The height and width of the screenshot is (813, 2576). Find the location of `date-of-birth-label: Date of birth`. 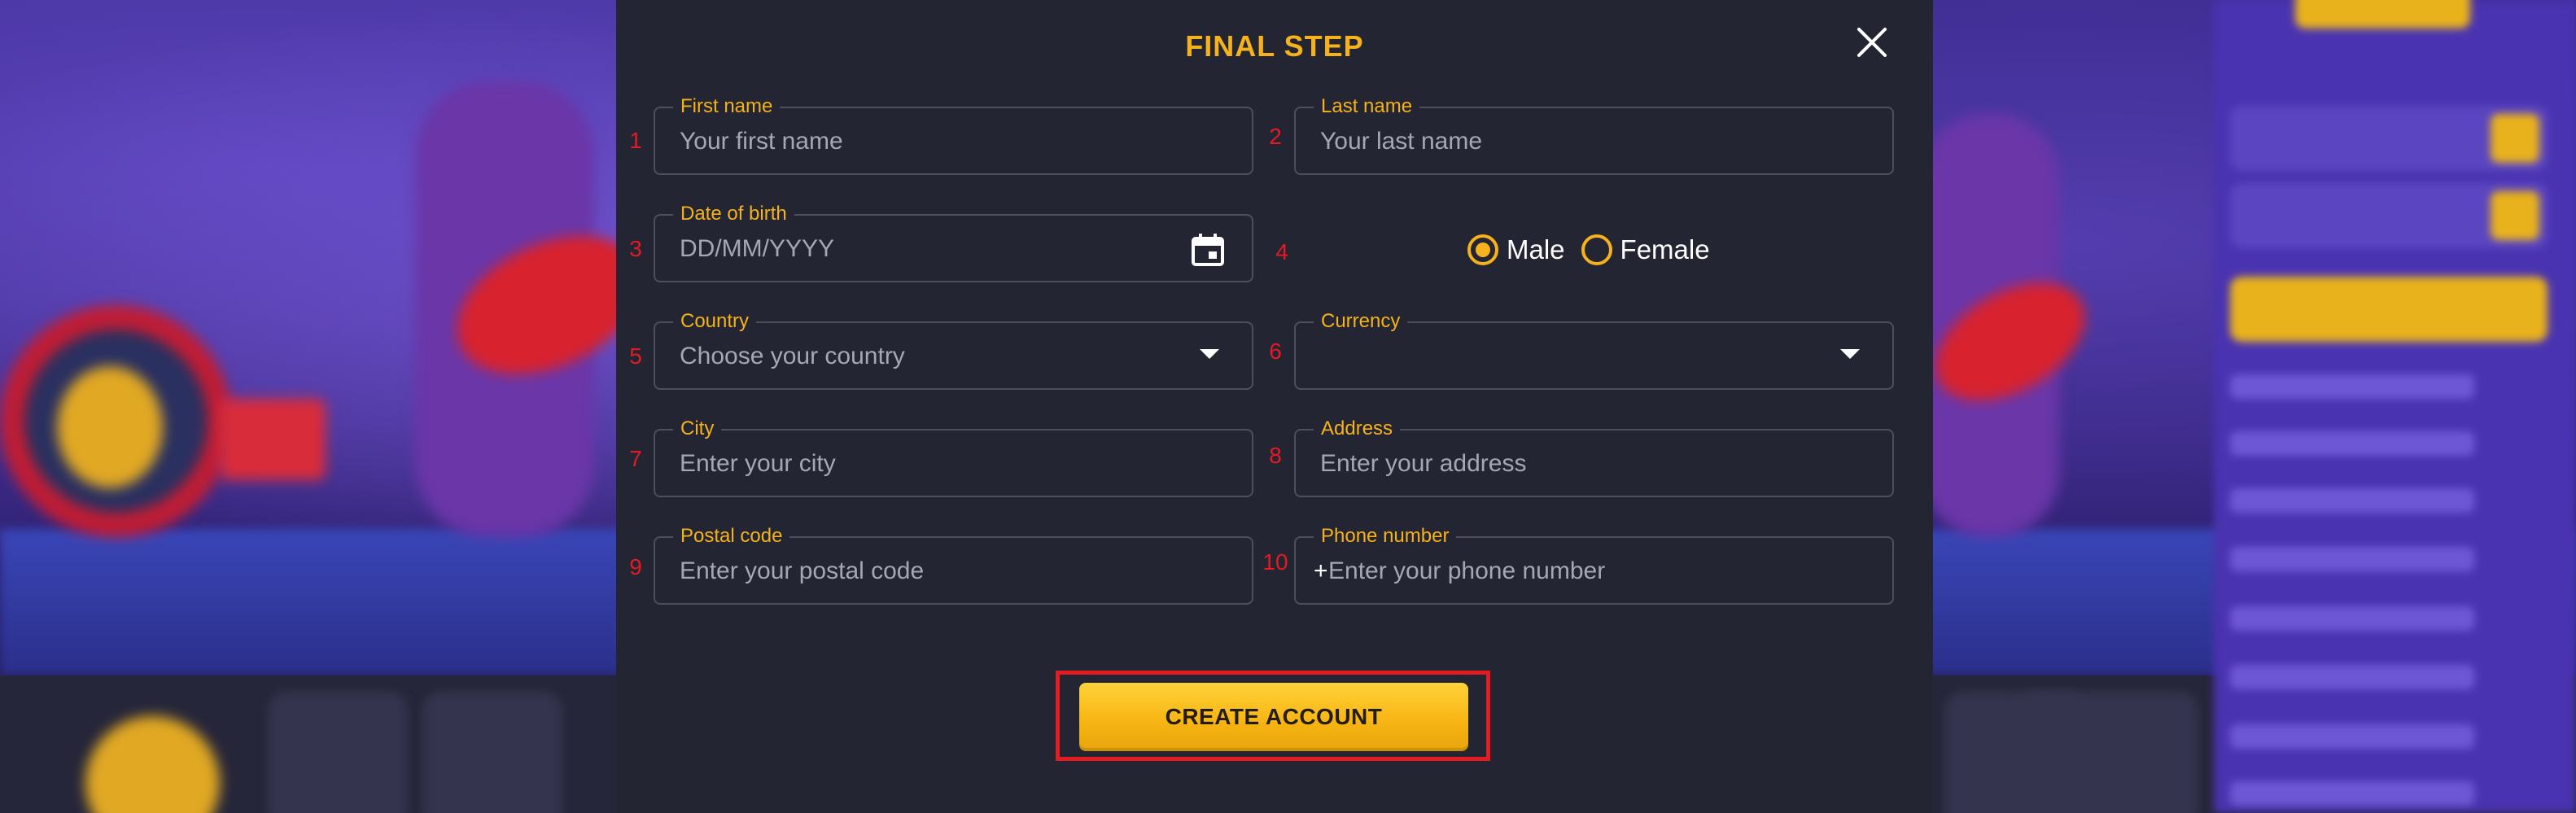

date-of-birth-label: Date of birth is located at coordinates (733, 214).